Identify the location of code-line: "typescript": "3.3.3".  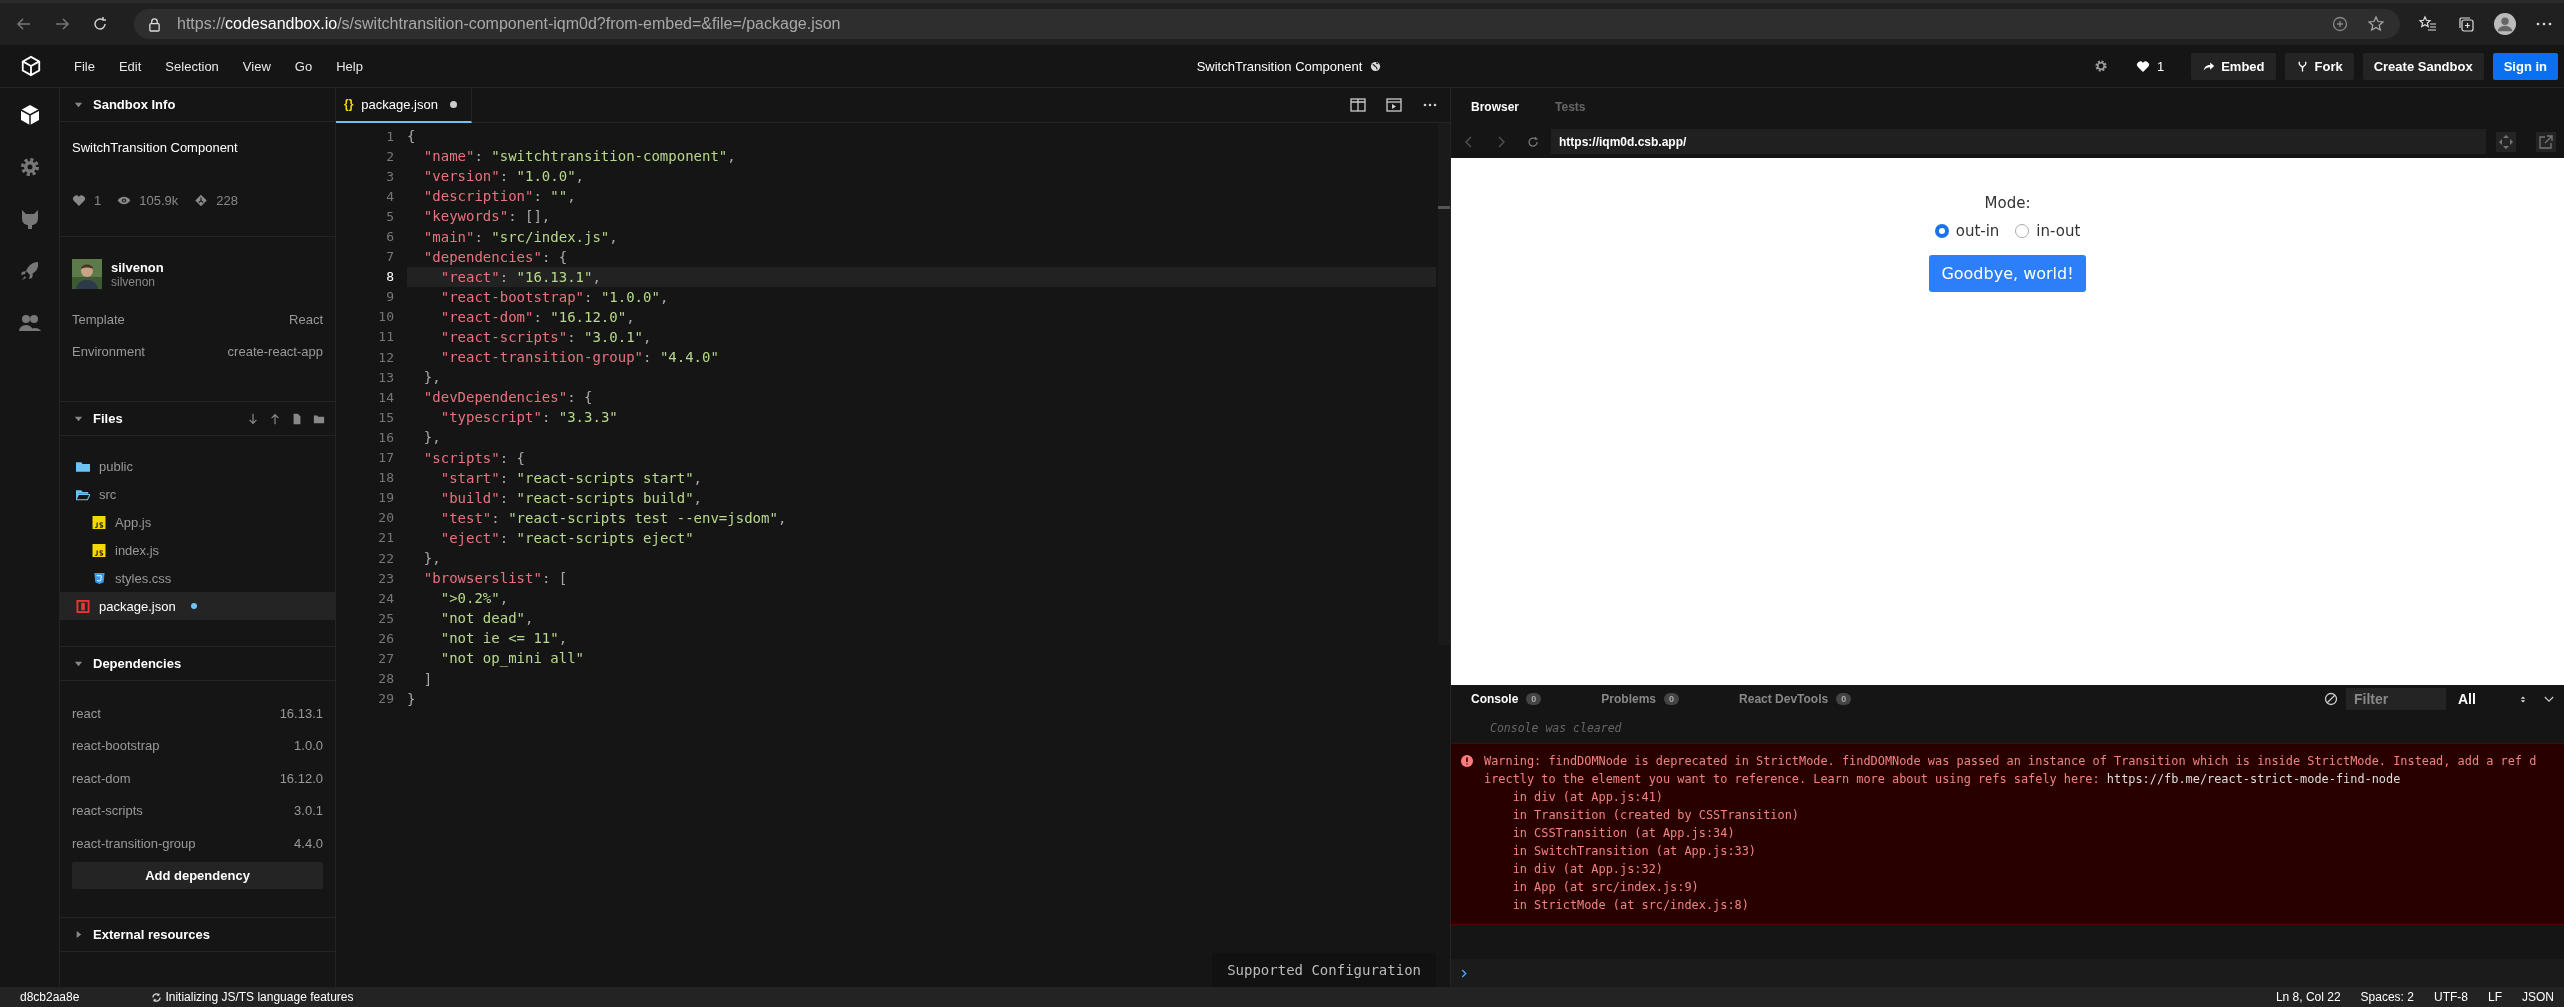
(529, 418).